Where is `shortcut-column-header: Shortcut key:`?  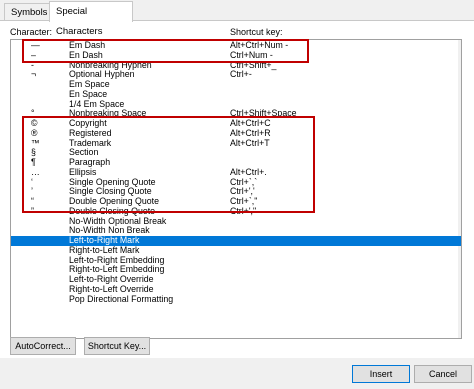
shortcut-column-header: Shortcut key: is located at coordinates (256, 32).